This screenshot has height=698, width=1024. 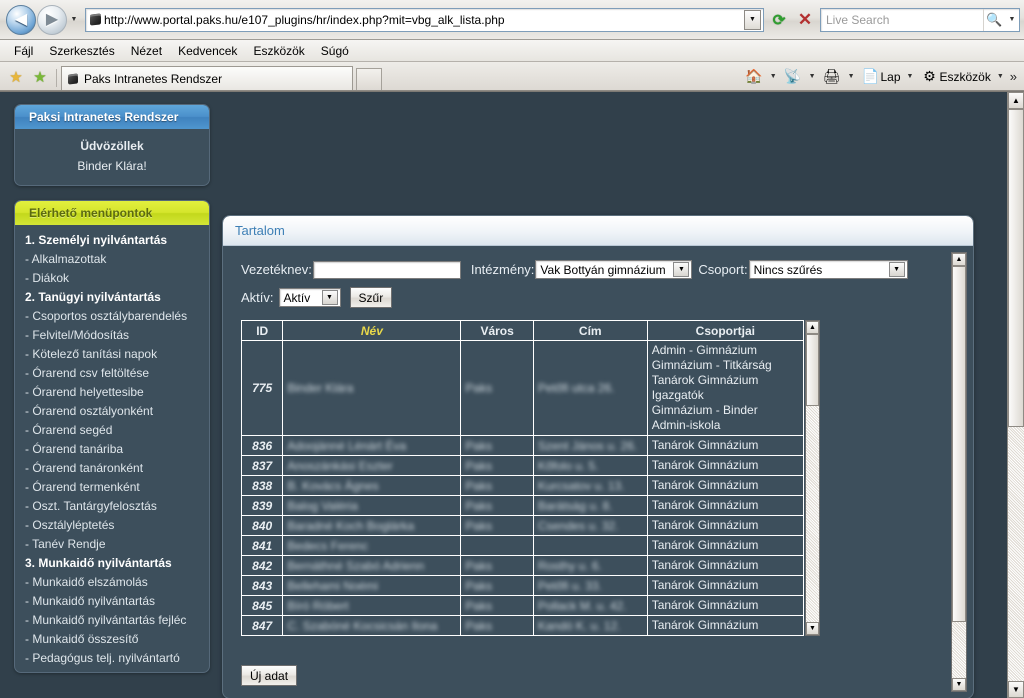 I want to click on history-dropdown-button: ▼, so click(x=74, y=20).